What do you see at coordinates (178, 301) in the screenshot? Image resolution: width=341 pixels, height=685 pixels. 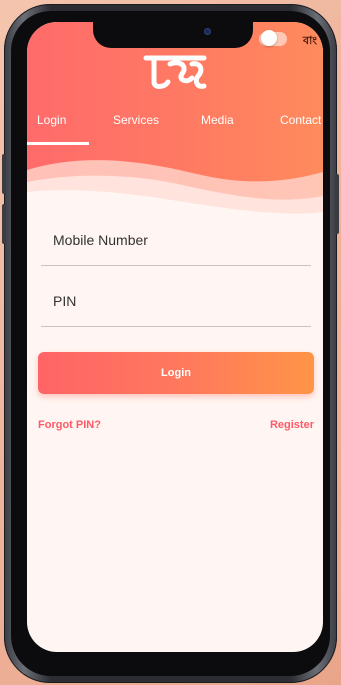 I see `pin-input` at bounding box center [178, 301].